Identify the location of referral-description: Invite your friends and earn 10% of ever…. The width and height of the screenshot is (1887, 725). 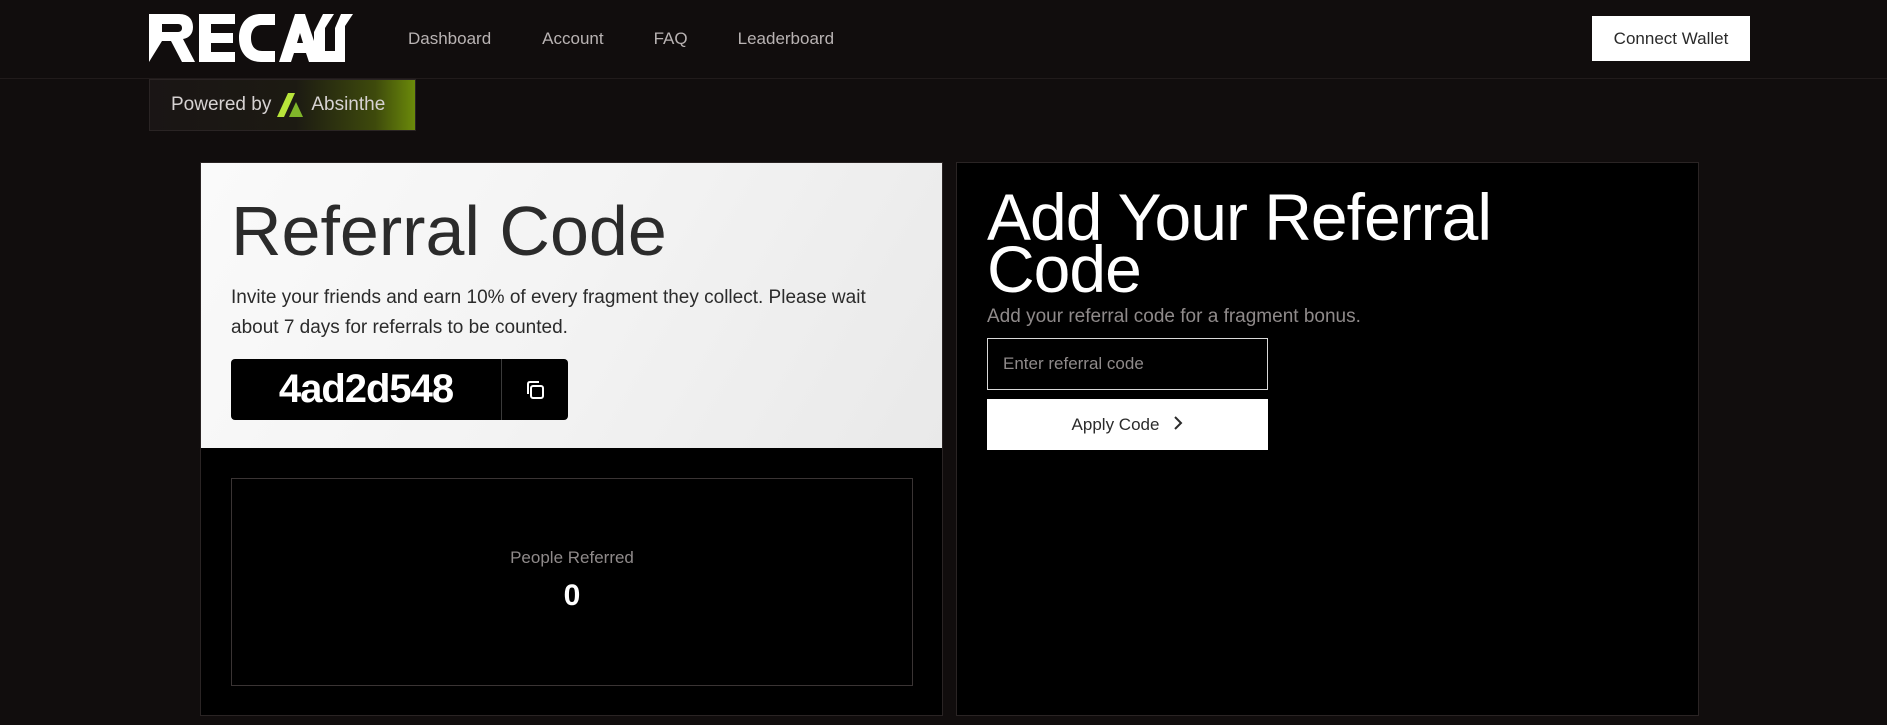
(548, 312).